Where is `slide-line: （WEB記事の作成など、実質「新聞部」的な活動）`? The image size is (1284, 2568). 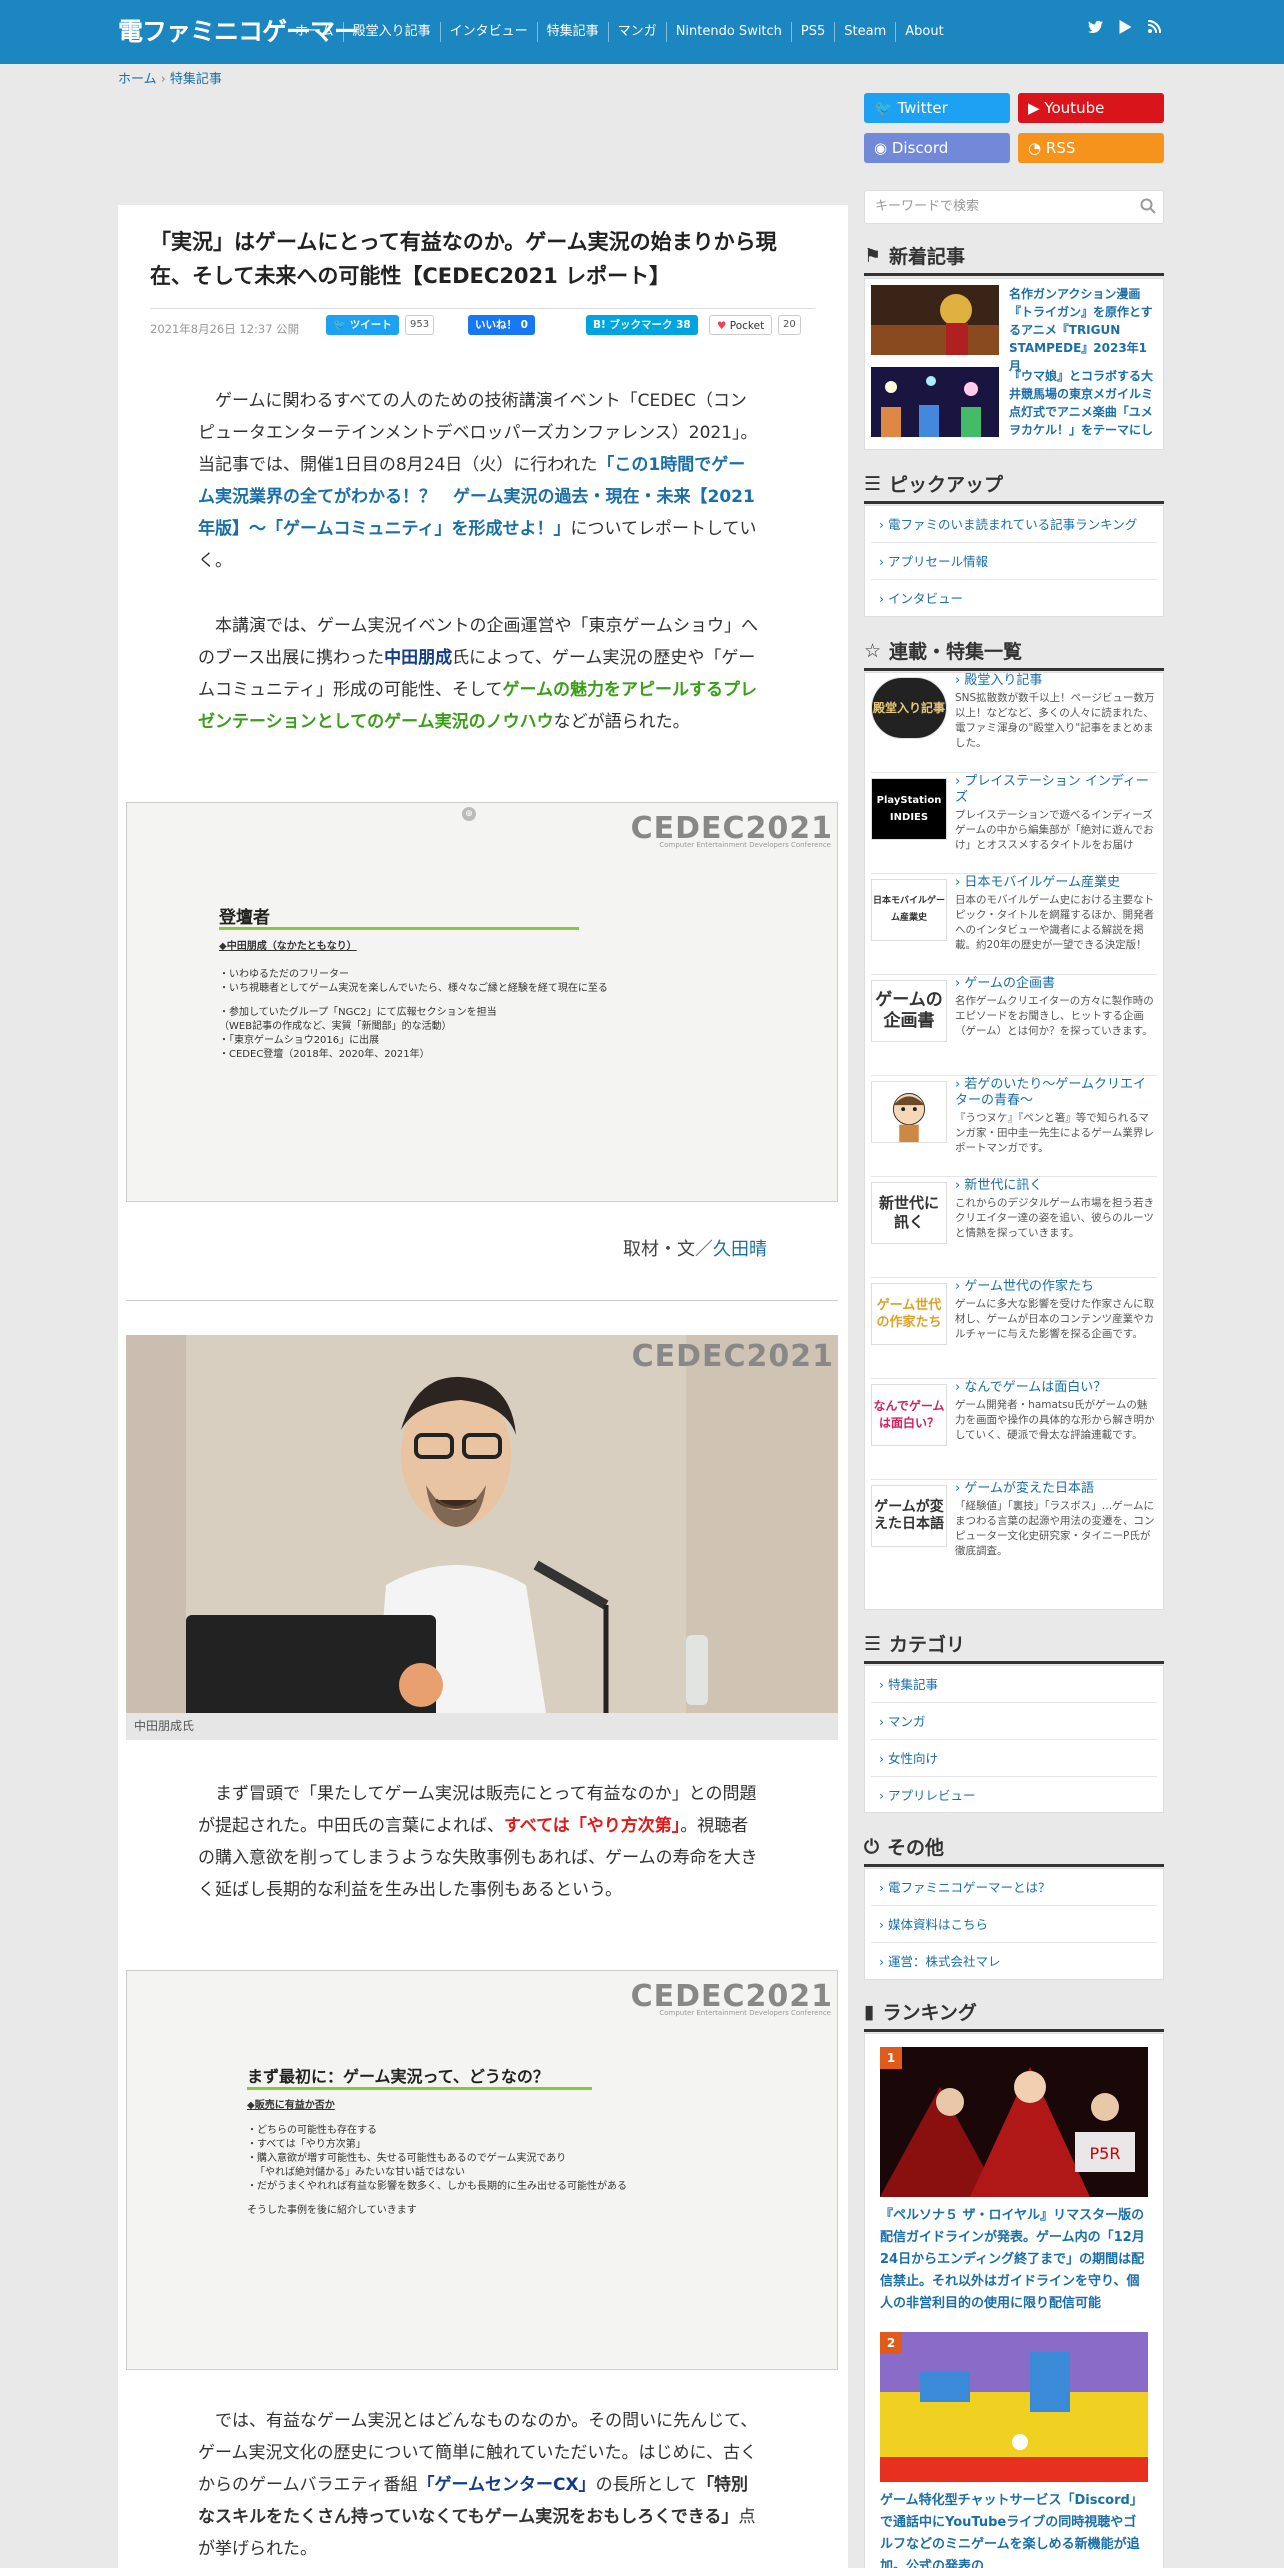 slide-line: （WEB記事の作成など、実質「新聞部」的な活動） is located at coordinates (335, 1026).